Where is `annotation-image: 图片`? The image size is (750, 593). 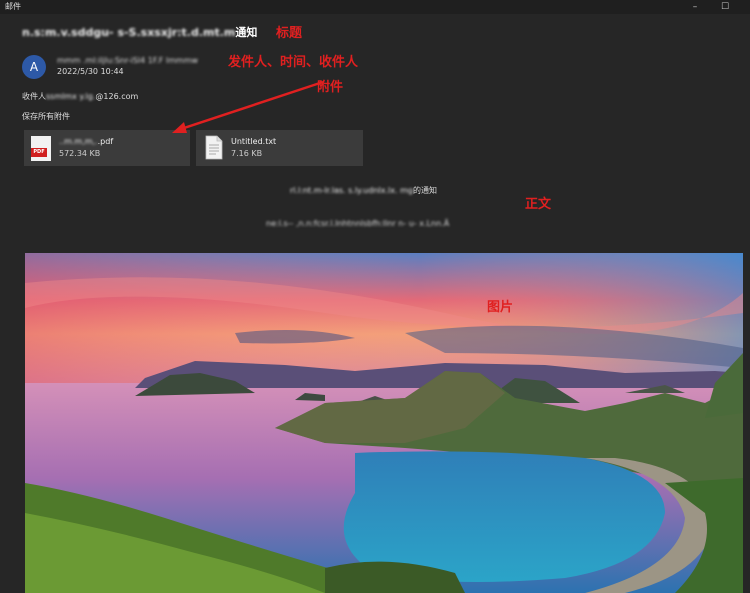
annotation-image: 图片 is located at coordinates (500, 307).